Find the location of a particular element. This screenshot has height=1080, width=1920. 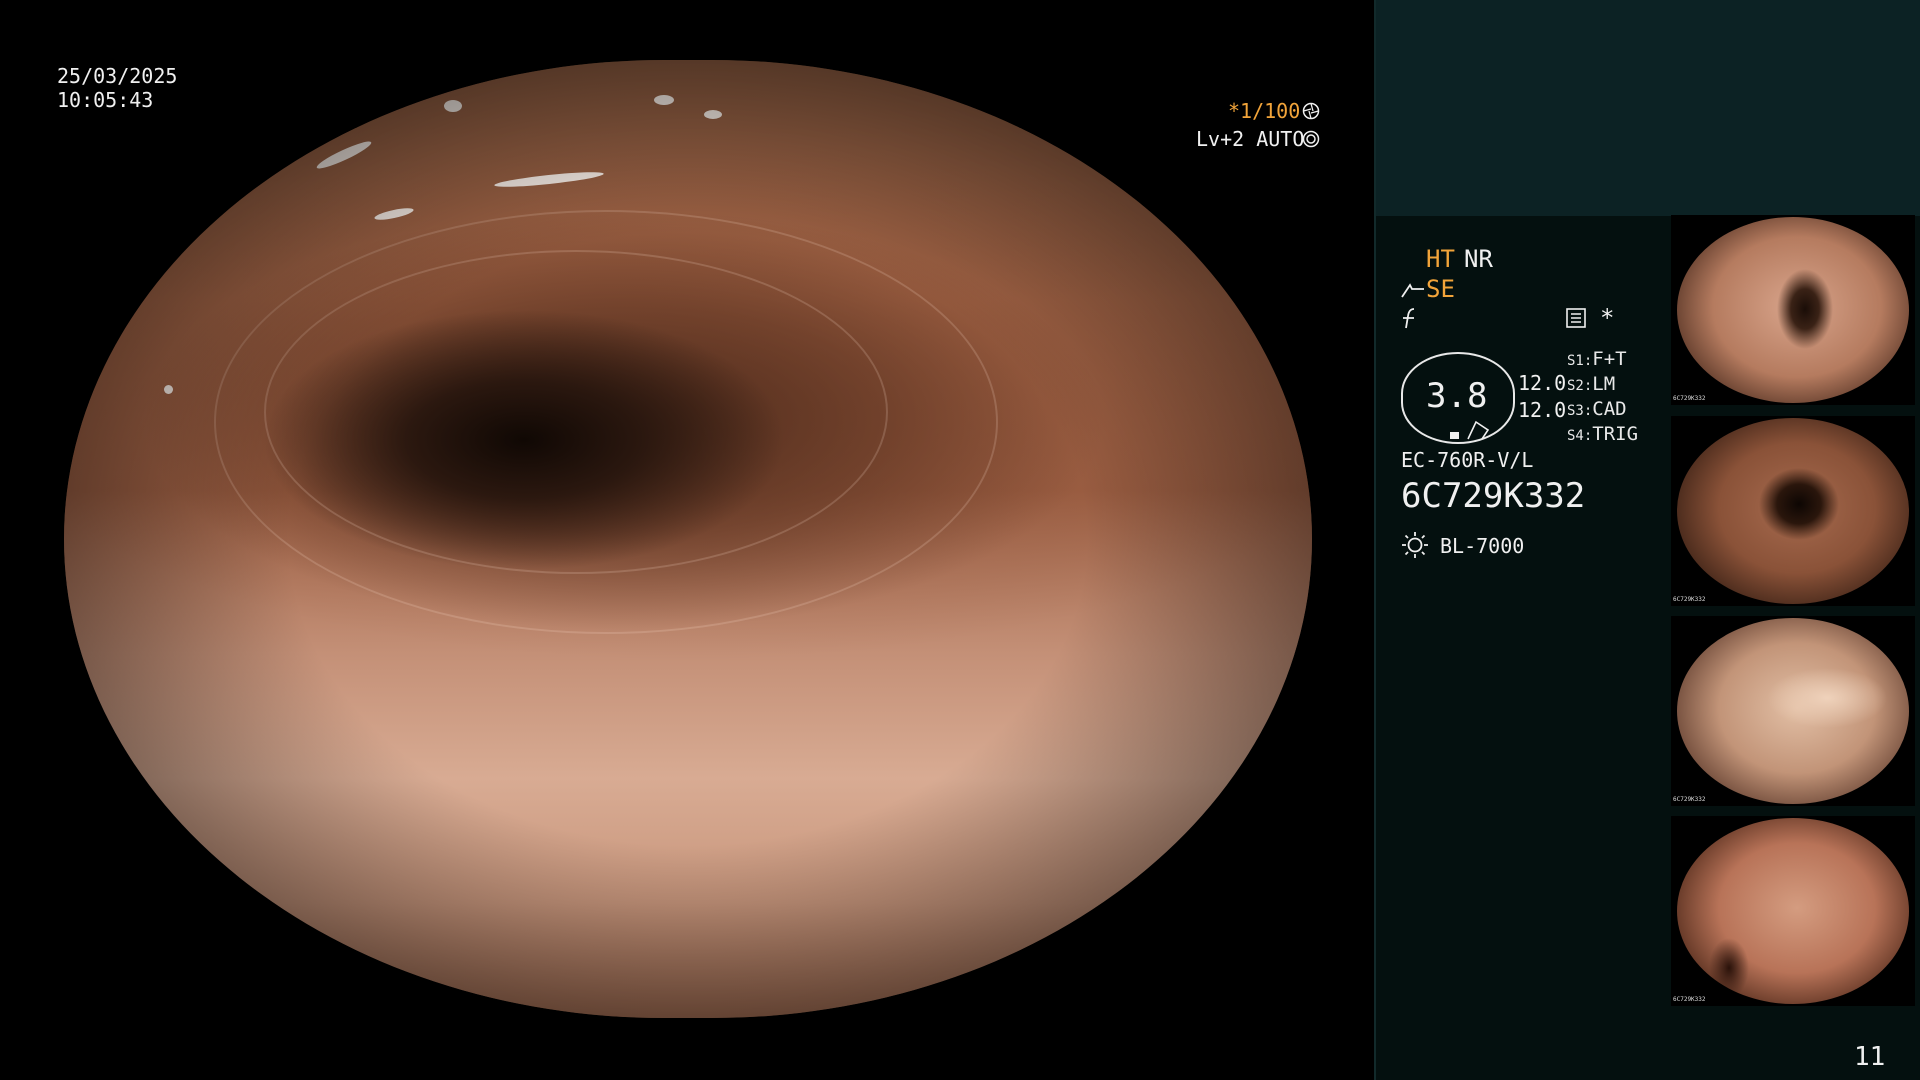

thumbnail-1: 6C729K332 is located at coordinates (1793, 310).